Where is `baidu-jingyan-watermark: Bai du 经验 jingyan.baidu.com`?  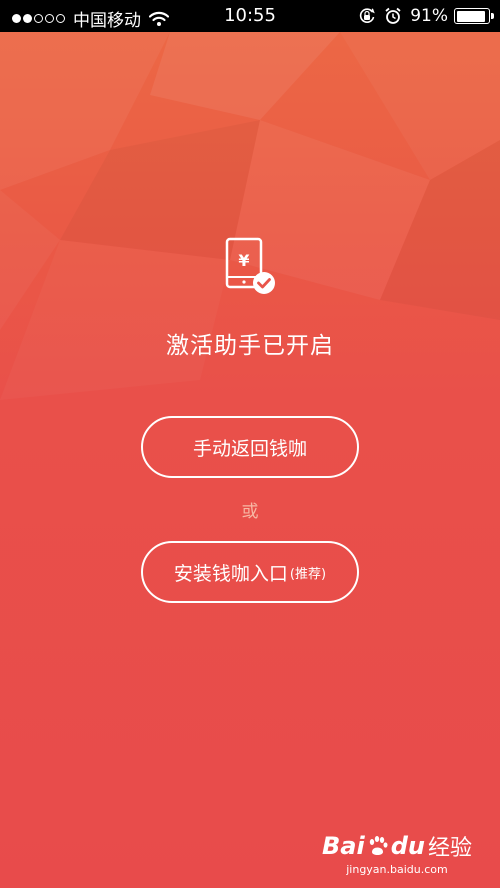 baidu-jingyan-watermark: Bai du 经验 jingyan.baidu.com is located at coordinates (397, 853).